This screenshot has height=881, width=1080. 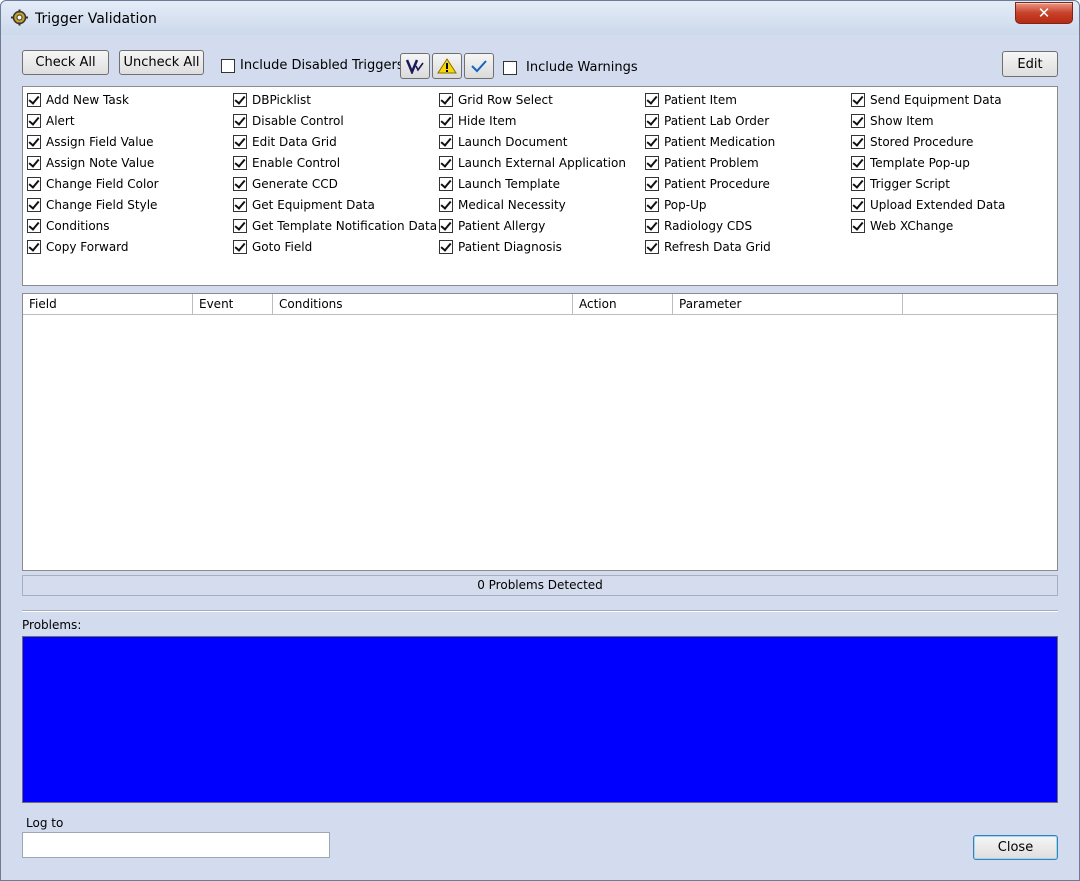 I want to click on trigger-item: Stored Procedure, so click(x=928, y=141).